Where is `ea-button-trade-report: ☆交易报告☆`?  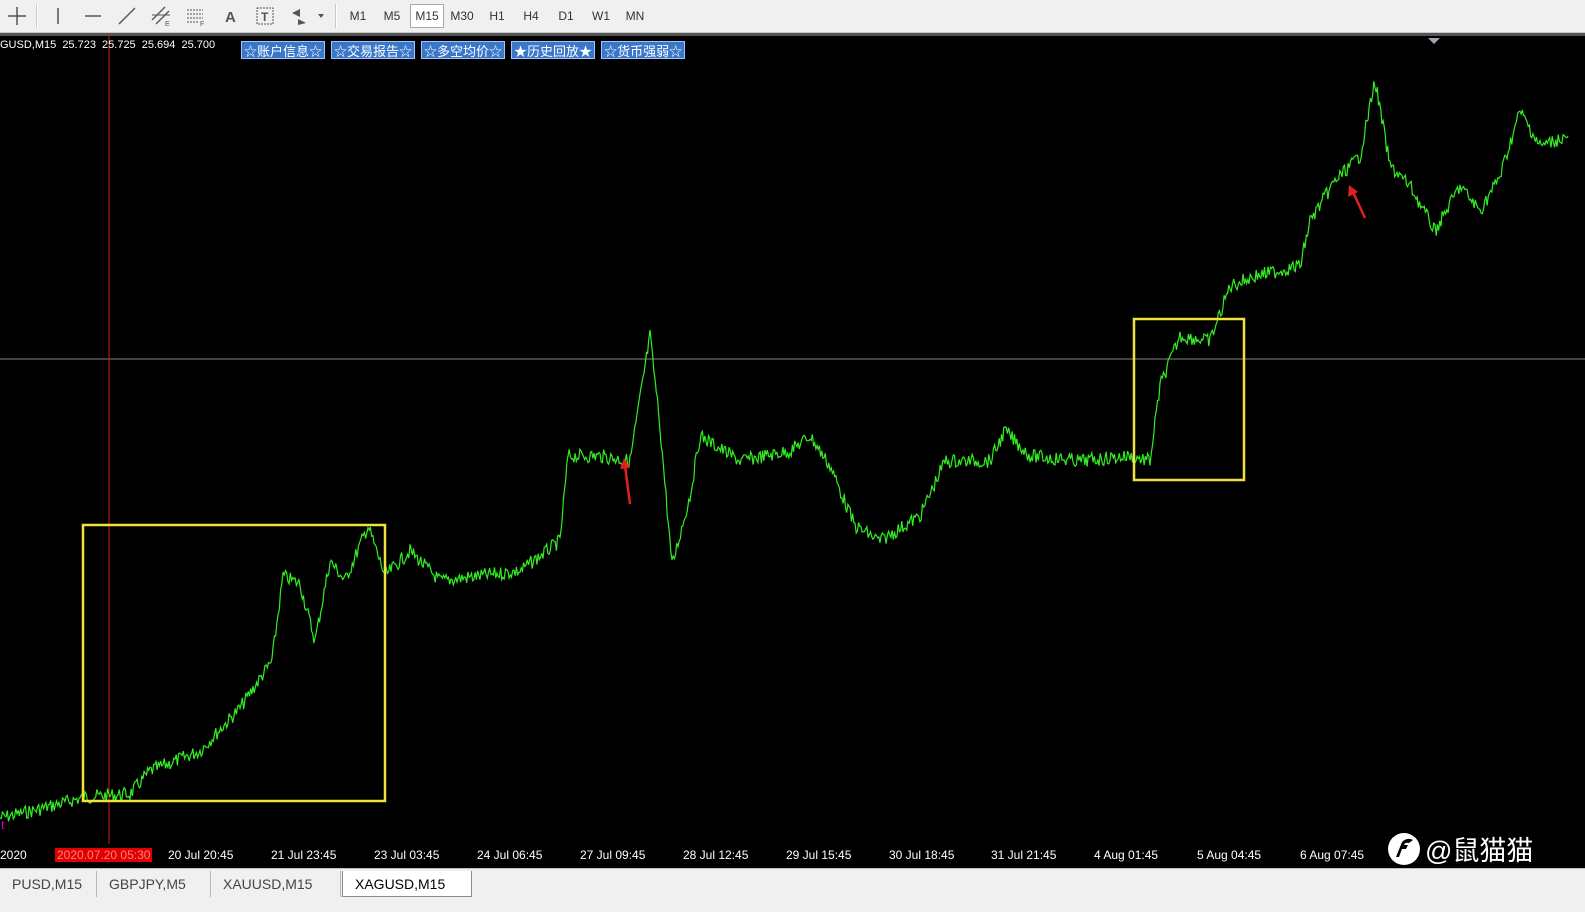
ea-button-trade-report: ☆交易报告☆ is located at coordinates (373, 50).